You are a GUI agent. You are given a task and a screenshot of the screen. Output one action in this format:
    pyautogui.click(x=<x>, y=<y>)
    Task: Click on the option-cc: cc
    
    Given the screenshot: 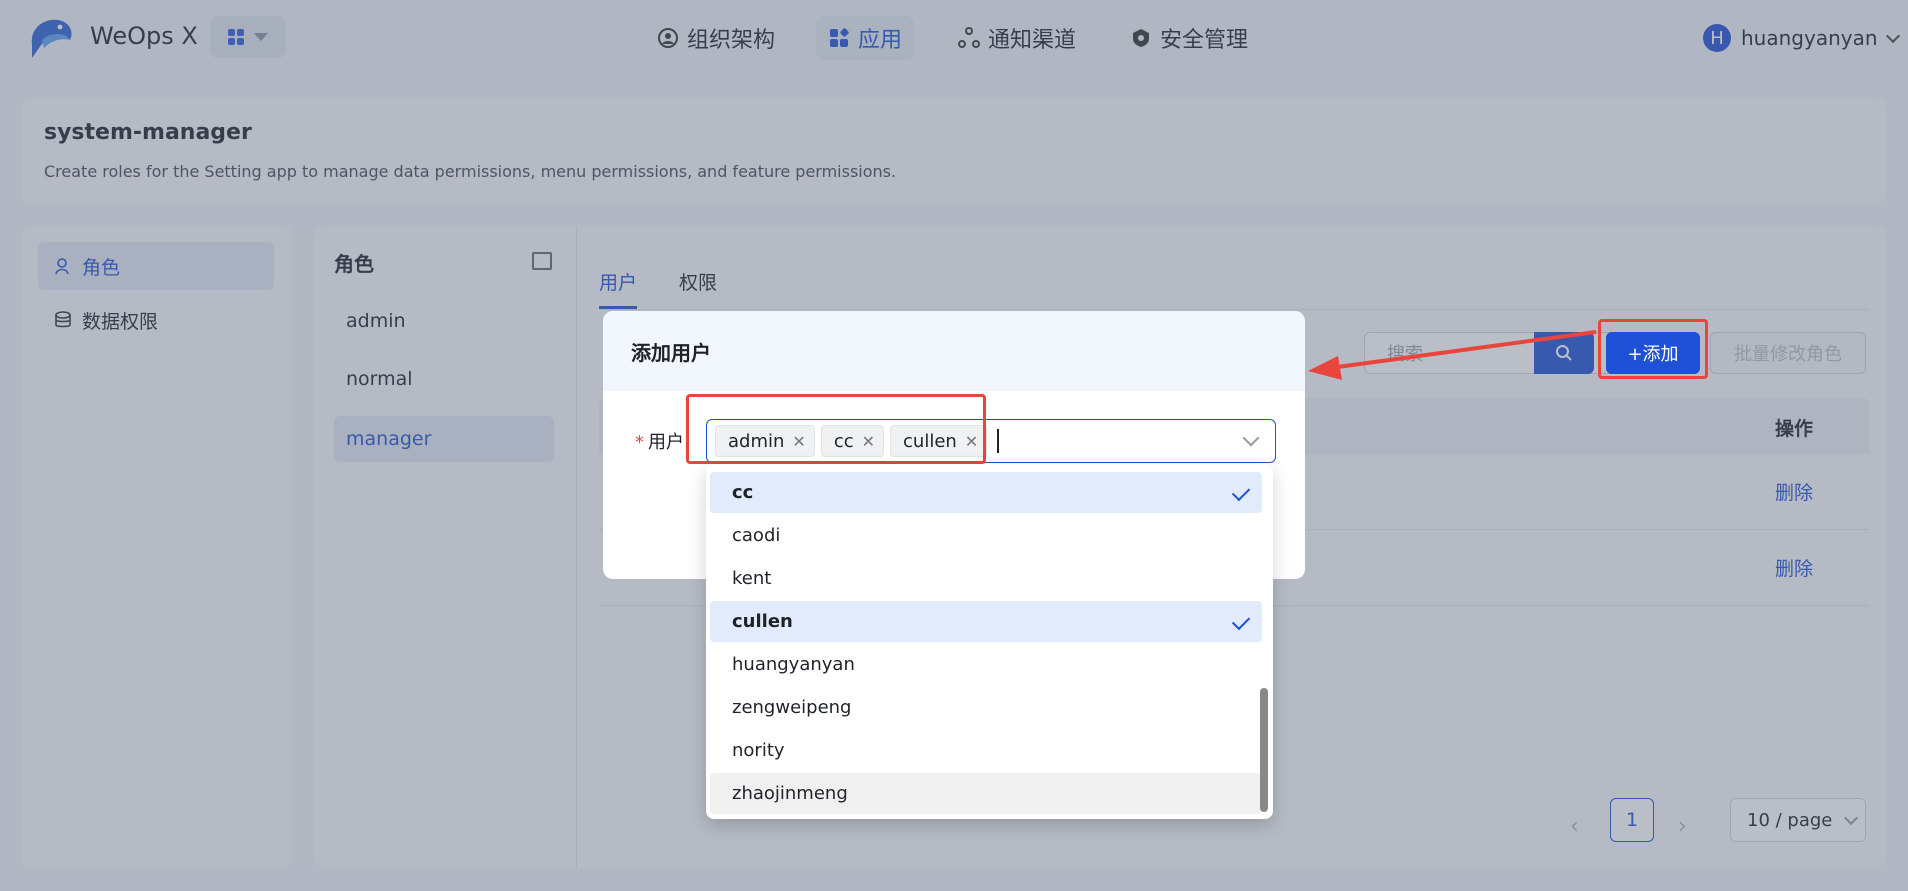 What is the action you would take?
    pyautogui.click(x=986, y=492)
    